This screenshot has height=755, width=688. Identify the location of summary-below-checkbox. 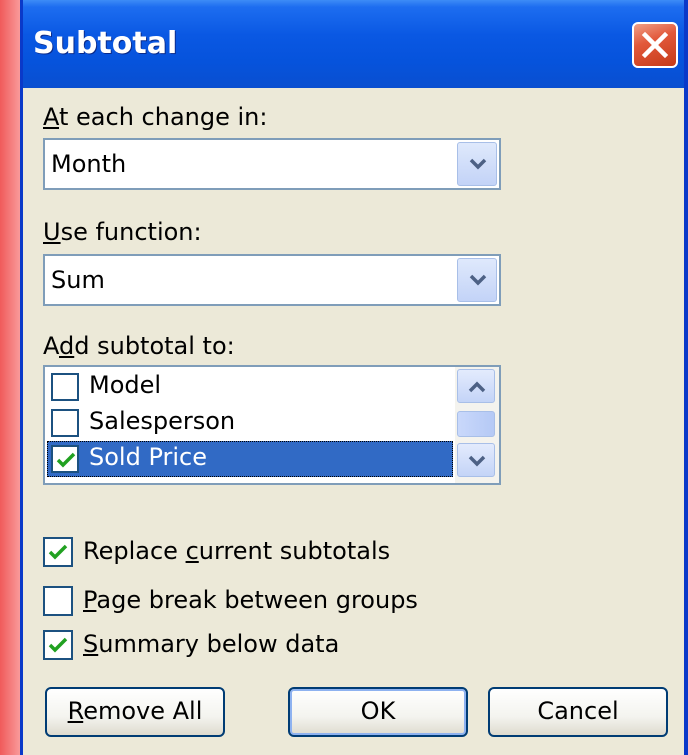
(58, 645).